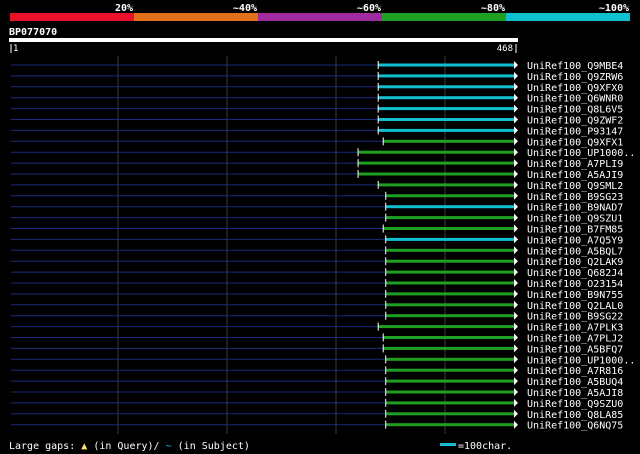 The width and height of the screenshot is (640, 454). What do you see at coordinates (317, 77) in the screenshot?
I see `hit-row: UniRef100_Q9ZRW6` at bounding box center [317, 77].